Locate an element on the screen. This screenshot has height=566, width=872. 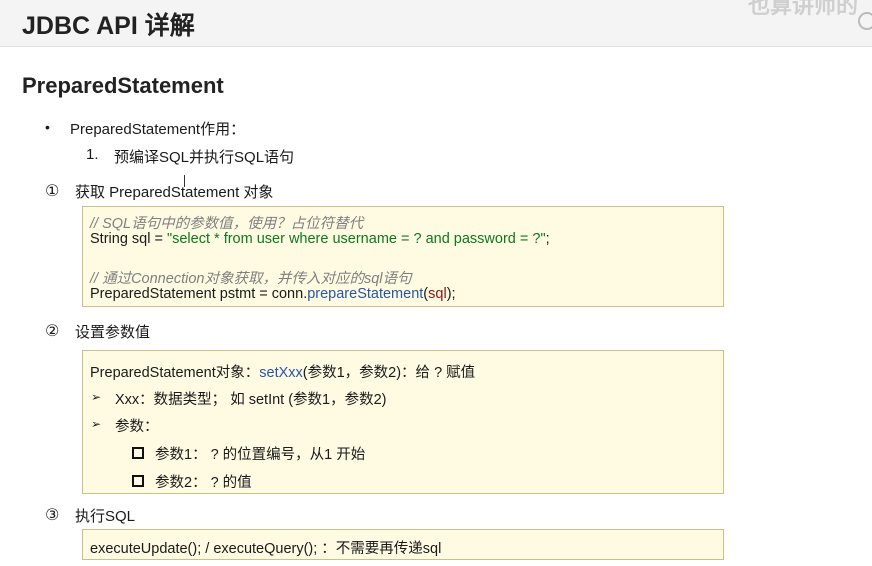
code-sql-prefix: String sql = is located at coordinates (128, 239).